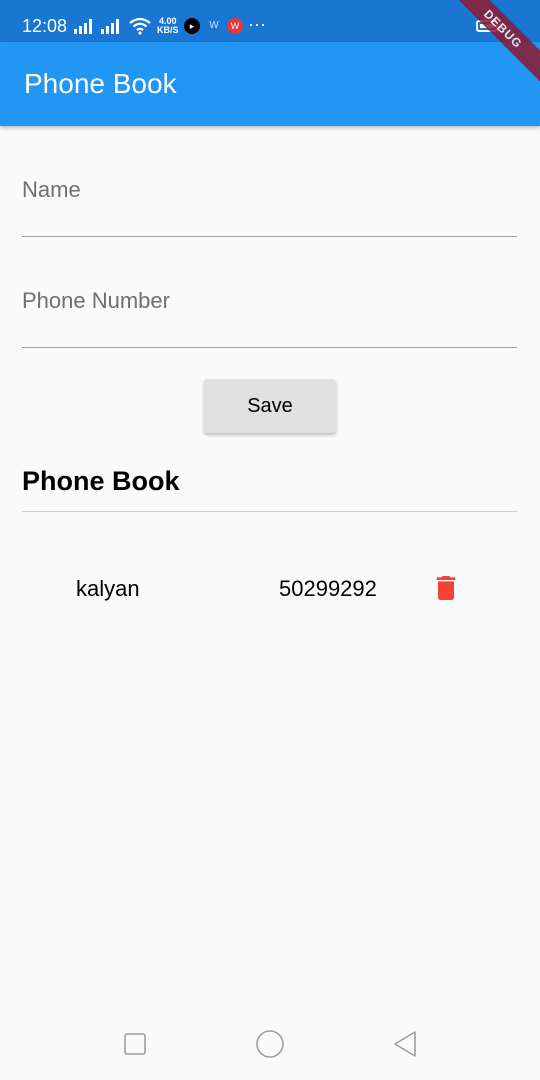 Image resolution: width=540 pixels, height=1080 pixels. I want to click on delete-icon, so click(446, 588).